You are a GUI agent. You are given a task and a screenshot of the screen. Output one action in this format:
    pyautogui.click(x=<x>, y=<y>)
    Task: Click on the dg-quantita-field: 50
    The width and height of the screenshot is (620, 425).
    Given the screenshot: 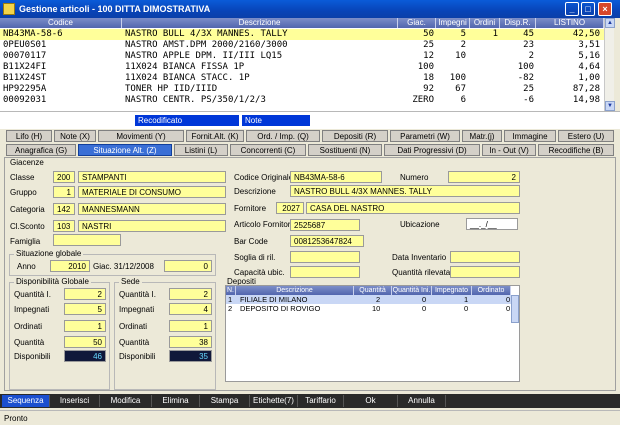 What is the action you would take?
    pyautogui.click(x=85, y=342)
    